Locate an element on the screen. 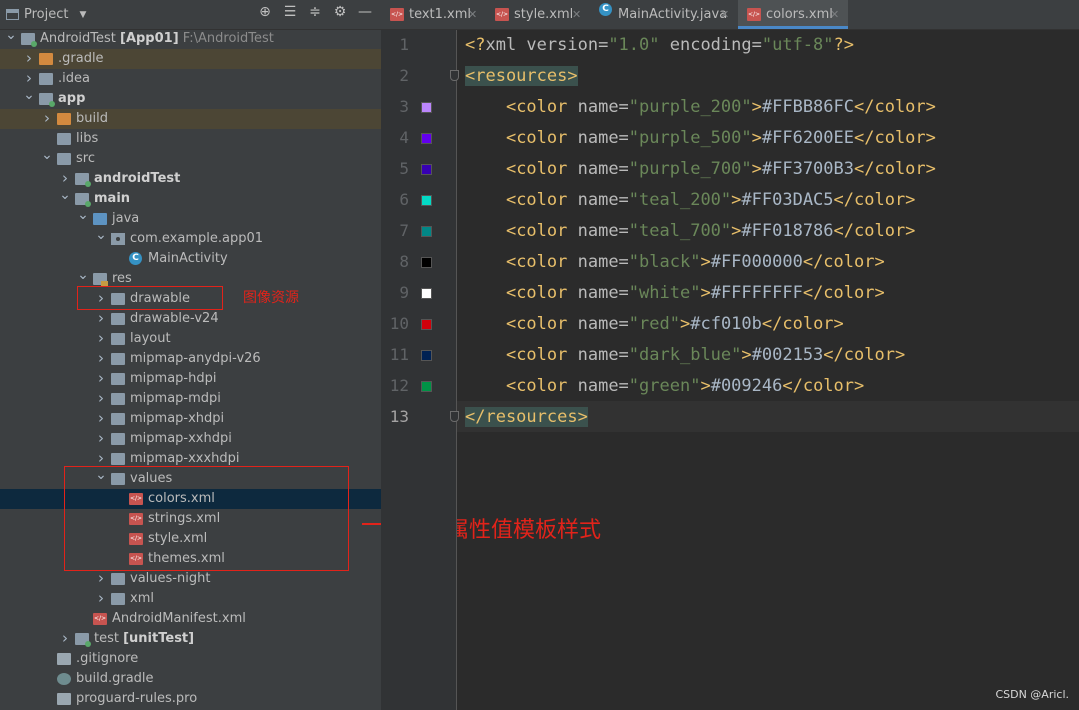 This screenshot has width=1079, height=710. editor-tab: </> colors.xml ✕ is located at coordinates (793, 14).